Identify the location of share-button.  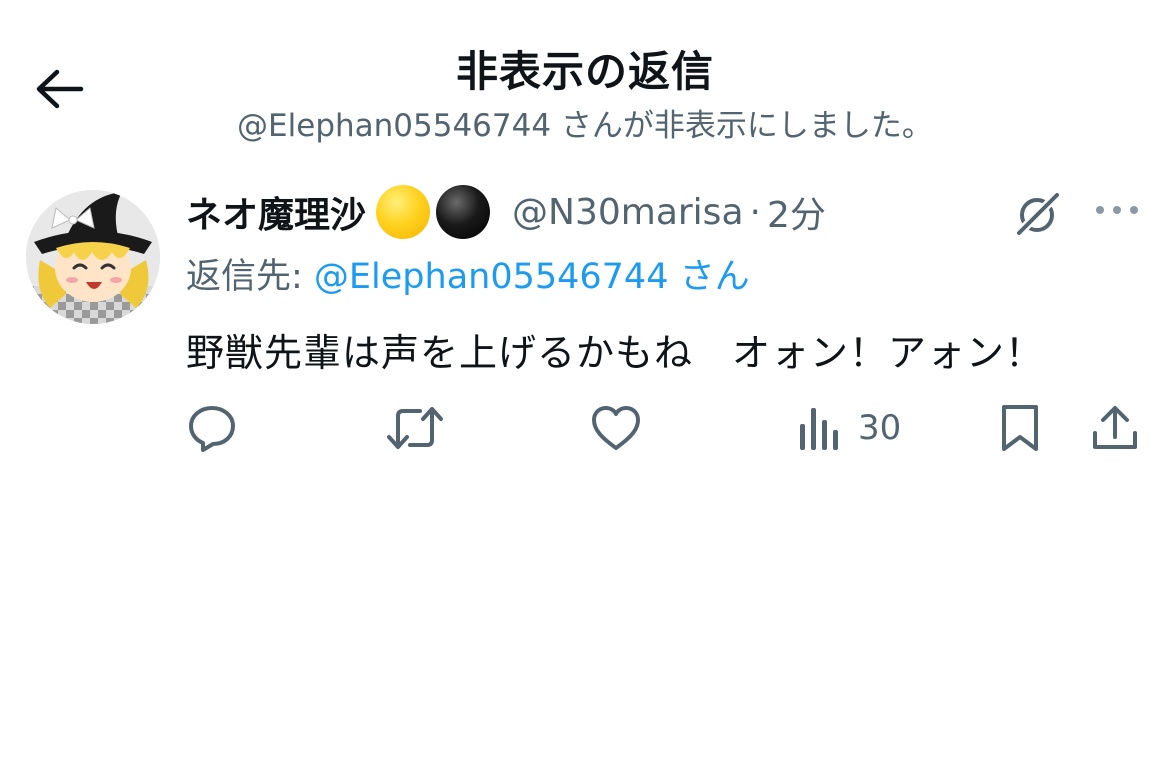
(1115, 428).